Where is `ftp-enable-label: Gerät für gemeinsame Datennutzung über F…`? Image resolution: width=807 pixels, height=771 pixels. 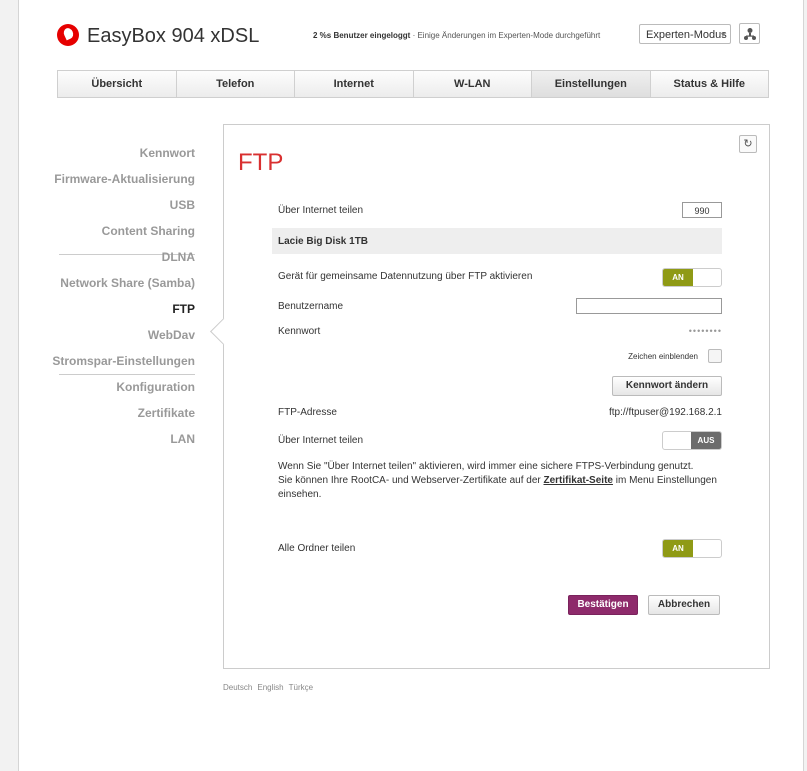
ftp-enable-label: Gerät für gemeinsame Datennutzung über F… is located at coordinates (405, 276).